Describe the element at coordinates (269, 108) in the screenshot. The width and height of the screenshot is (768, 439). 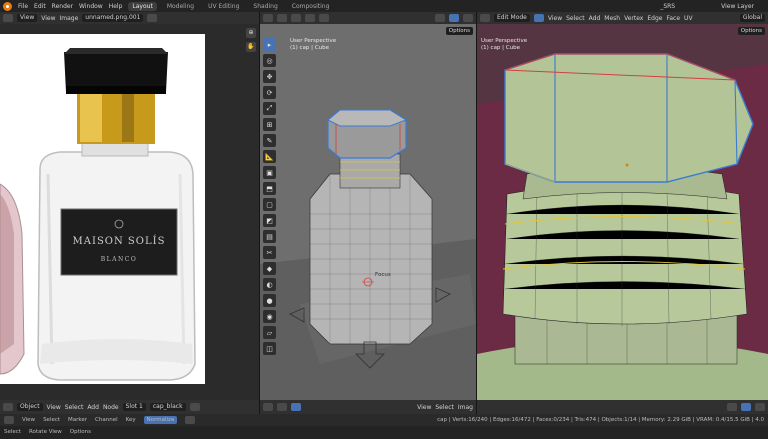
I see `scale-icon: ⤢` at that location.